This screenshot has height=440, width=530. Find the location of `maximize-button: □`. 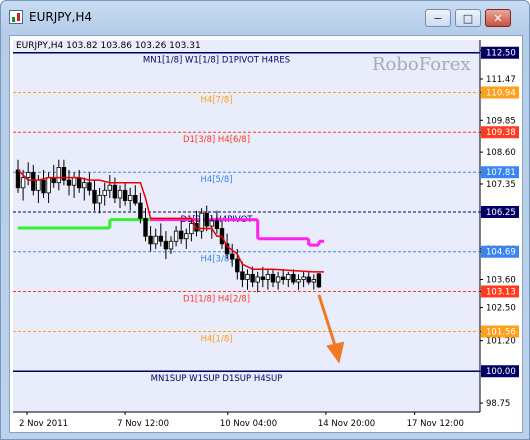

maximize-button: □ is located at coordinates (468, 18).